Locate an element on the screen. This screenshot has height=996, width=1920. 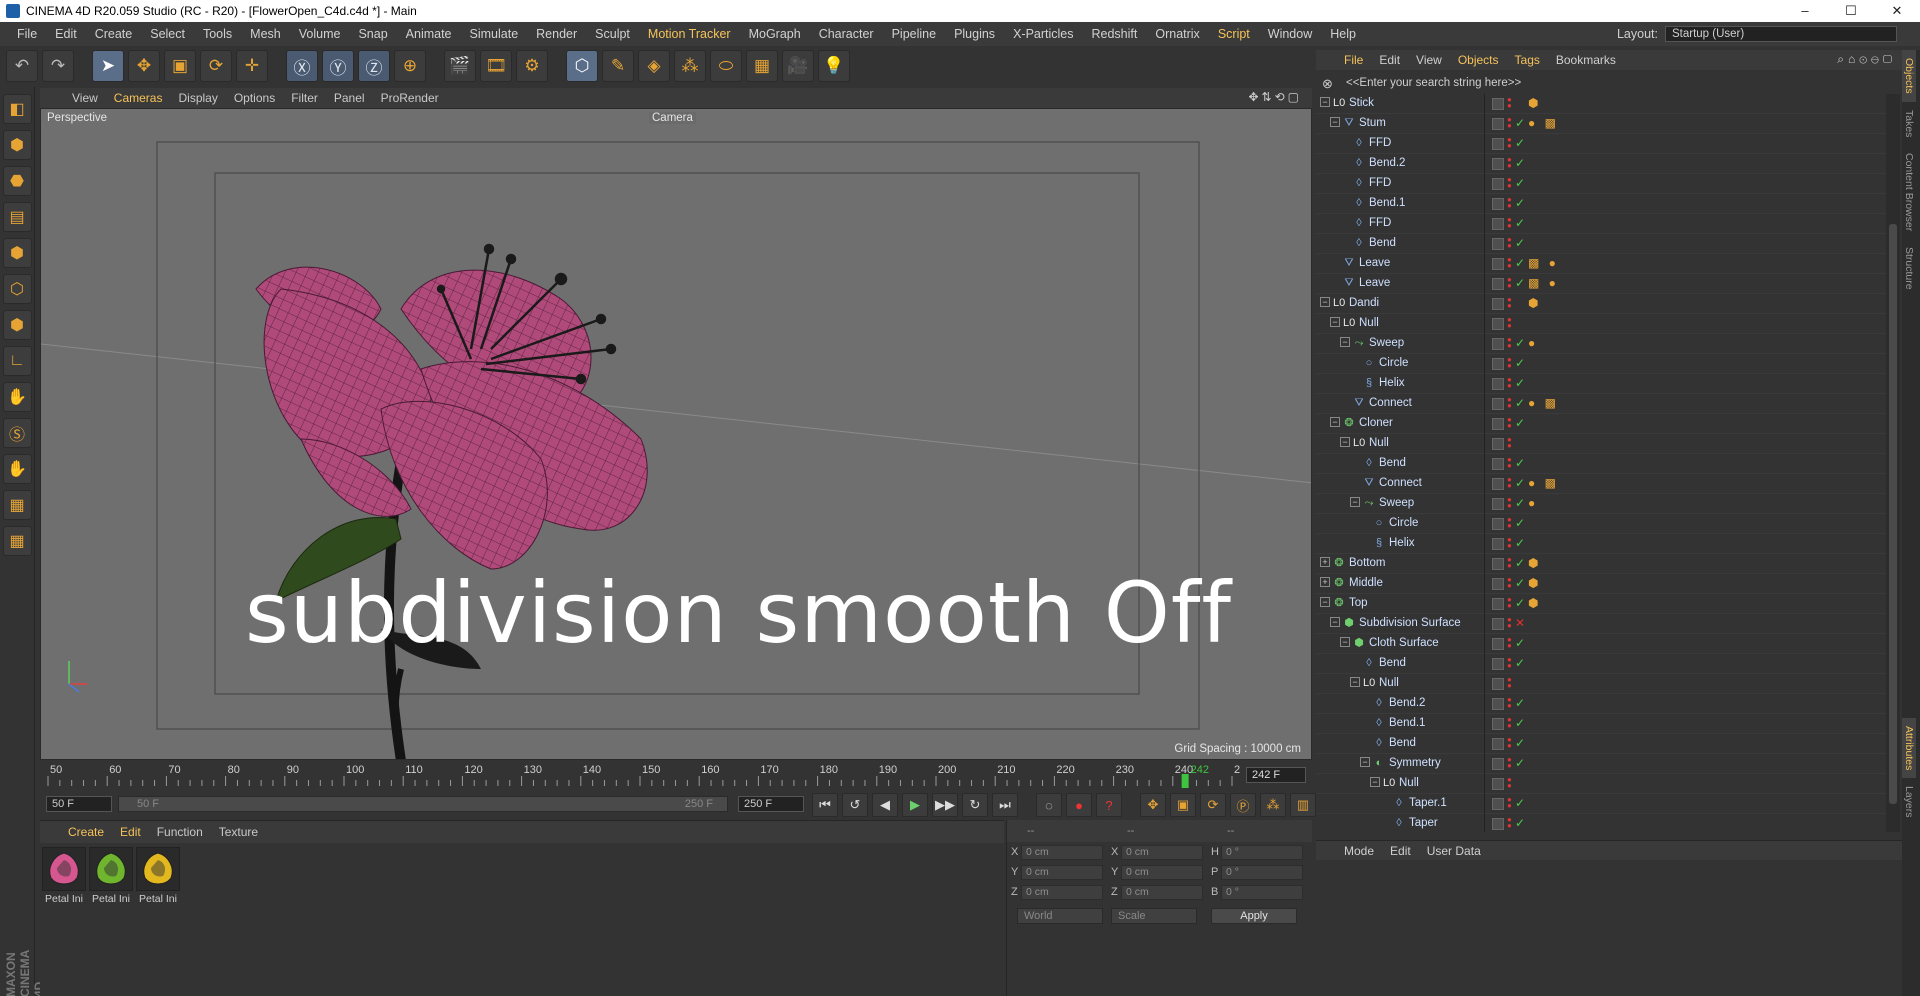
object-row-top: − ❂ Top ● ● ✓ ⬢ is located at coordinates (1601, 604).